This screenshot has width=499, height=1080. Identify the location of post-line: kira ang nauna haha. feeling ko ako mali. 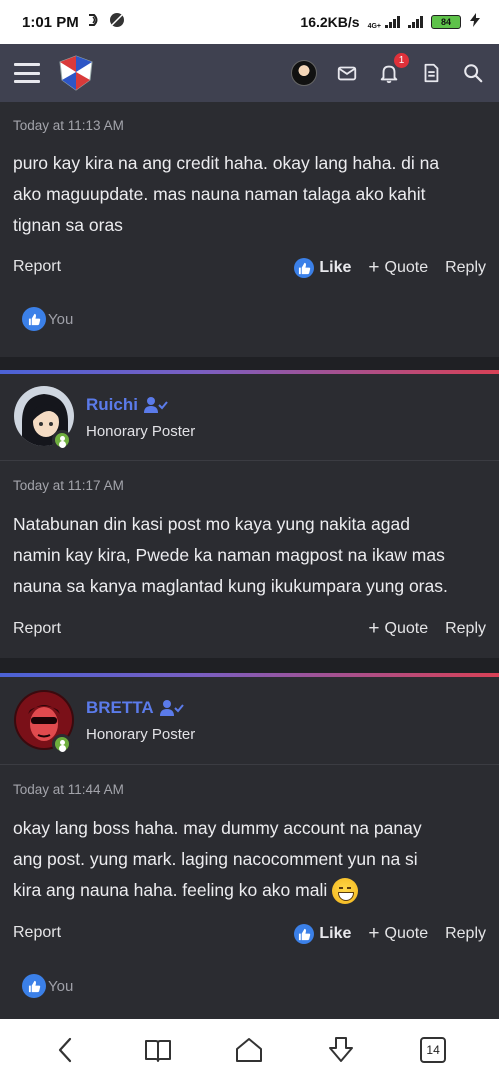
(170, 890).